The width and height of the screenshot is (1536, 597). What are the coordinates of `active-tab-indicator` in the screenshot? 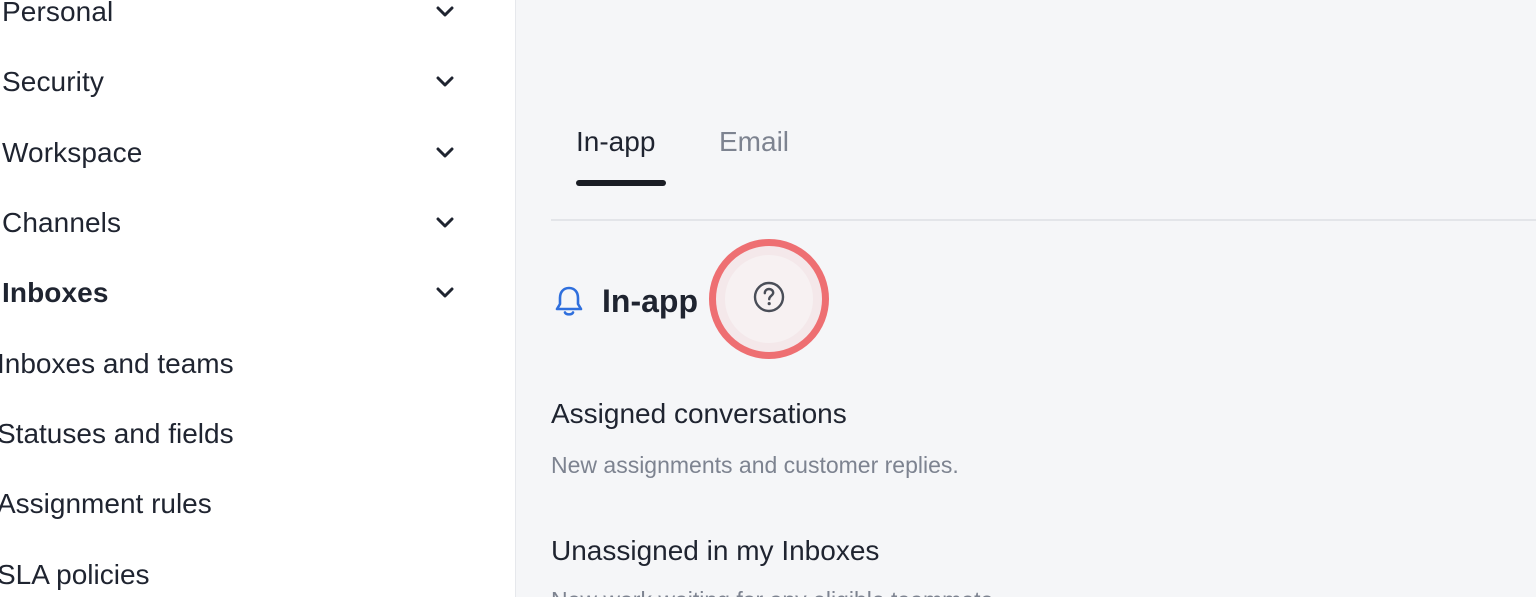 It's located at (621, 183).